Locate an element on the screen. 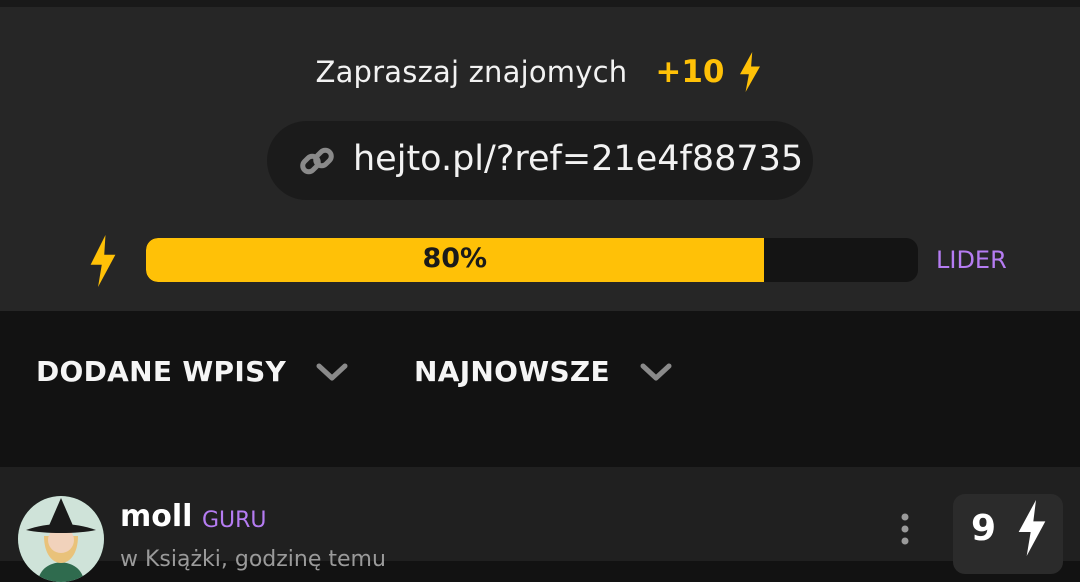  referral-url: hejto.pl/?ref=21e4f88735 is located at coordinates (578, 159).